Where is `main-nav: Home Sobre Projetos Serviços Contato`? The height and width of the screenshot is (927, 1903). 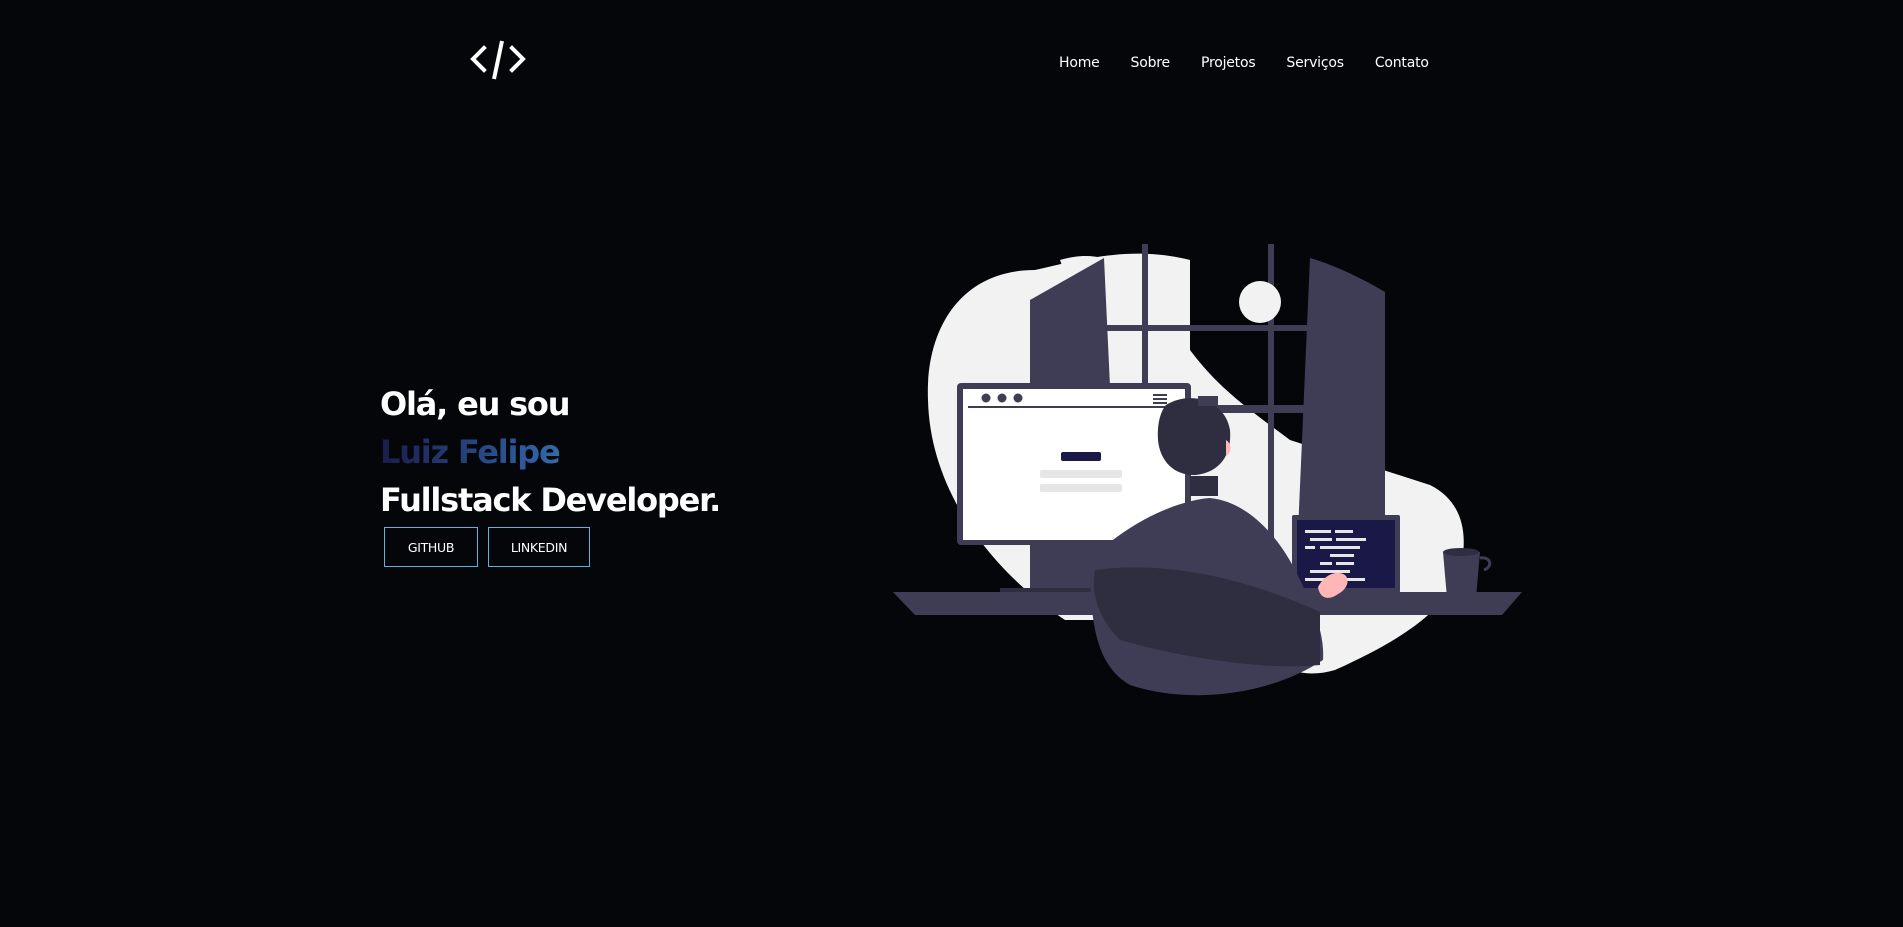 main-nav: Home Sobre Projetos Serviços Contato is located at coordinates (1259, 63).